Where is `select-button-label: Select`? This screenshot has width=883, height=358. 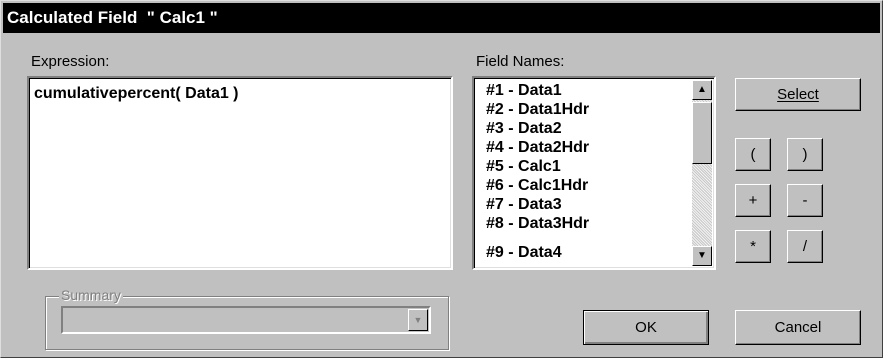 select-button-label: Select is located at coordinates (798, 94).